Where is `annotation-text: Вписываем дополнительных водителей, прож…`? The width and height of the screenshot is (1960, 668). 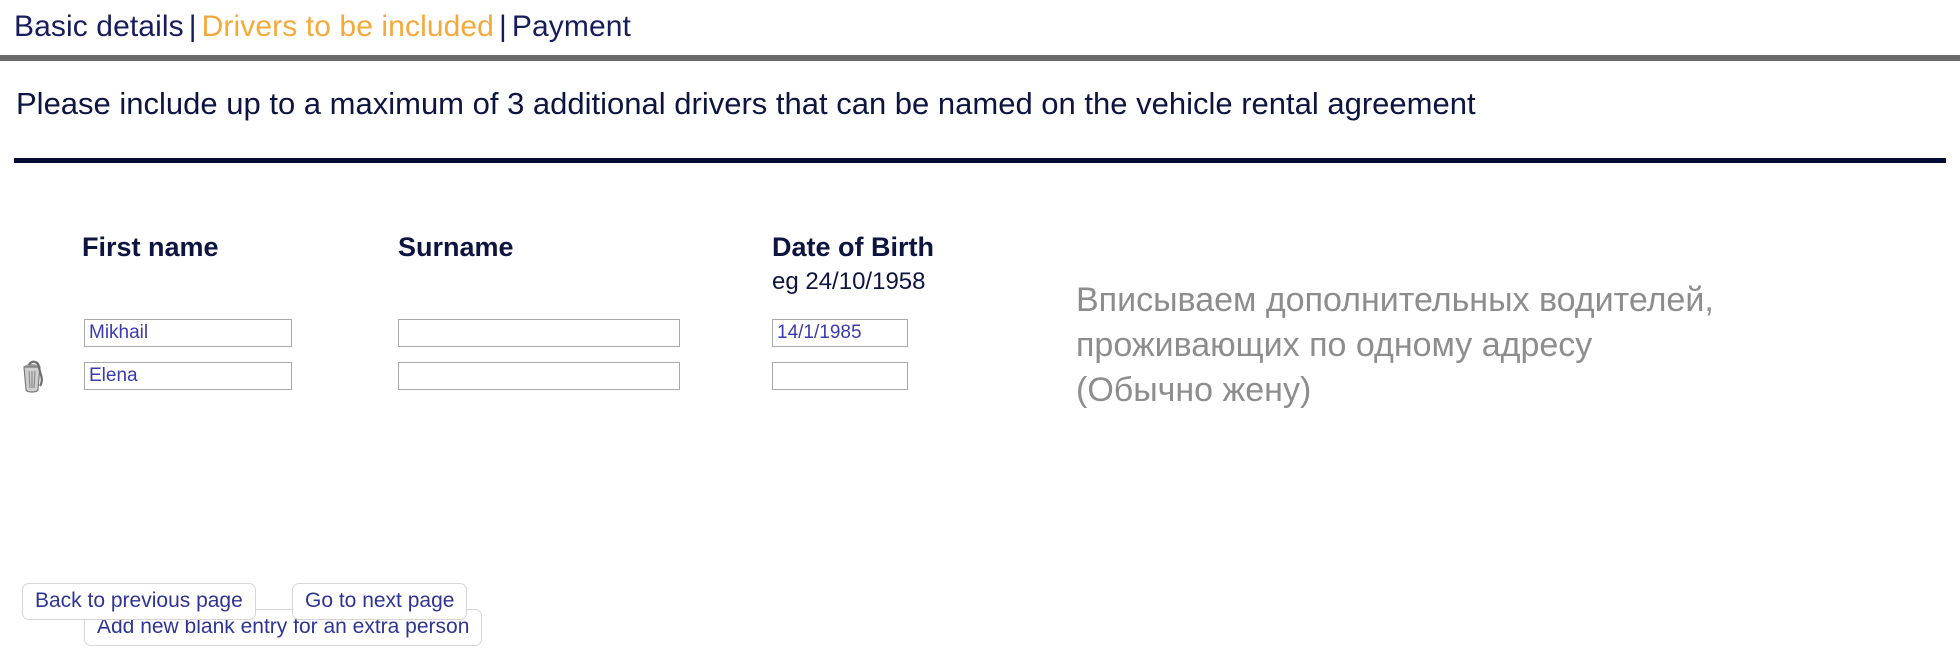 annotation-text: Вписываем дополнительных водителей, прож… is located at coordinates (1491, 345).